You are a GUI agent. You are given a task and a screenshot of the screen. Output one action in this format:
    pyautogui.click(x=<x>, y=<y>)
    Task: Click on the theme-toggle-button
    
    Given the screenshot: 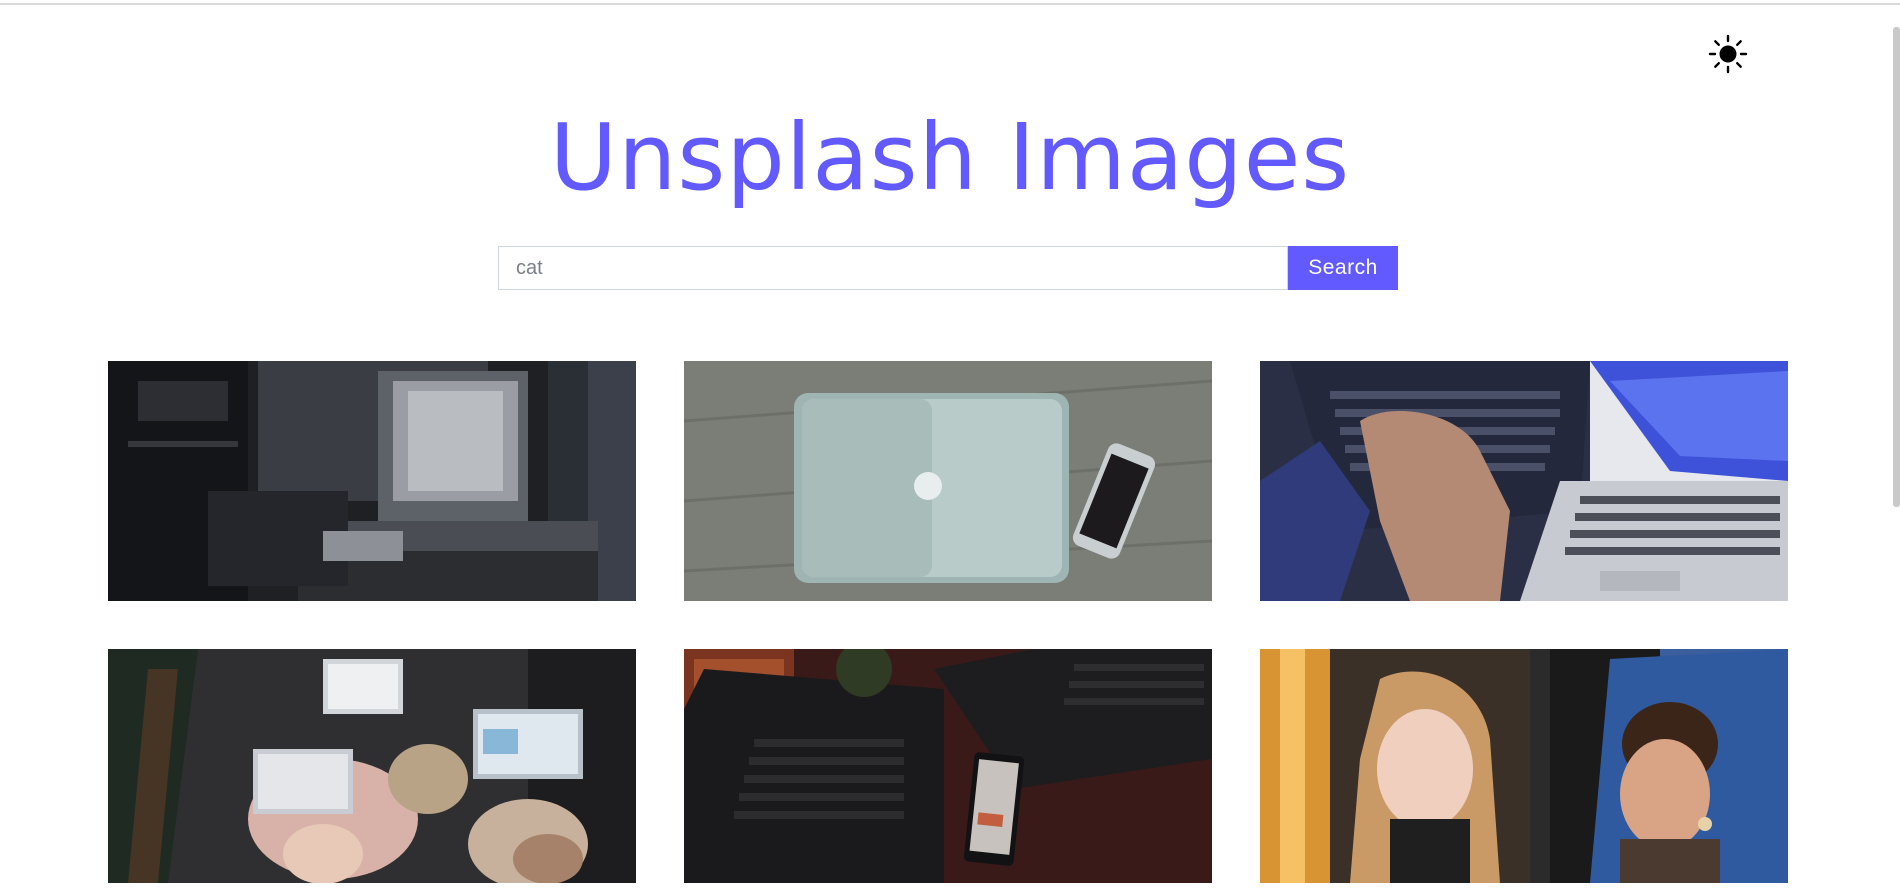 What is the action you would take?
    pyautogui.click(x=1728, y=54)
    